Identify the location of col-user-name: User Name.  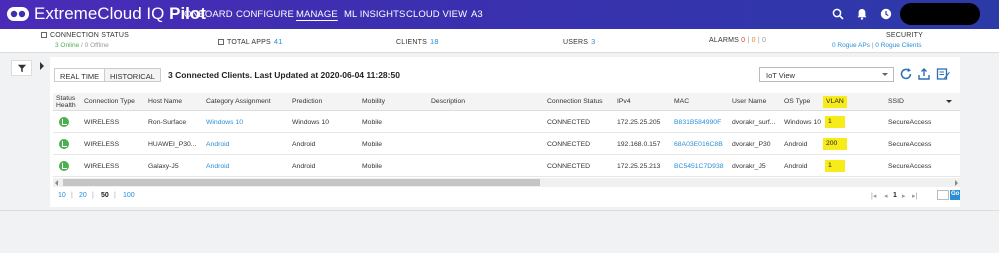
(749, 101).